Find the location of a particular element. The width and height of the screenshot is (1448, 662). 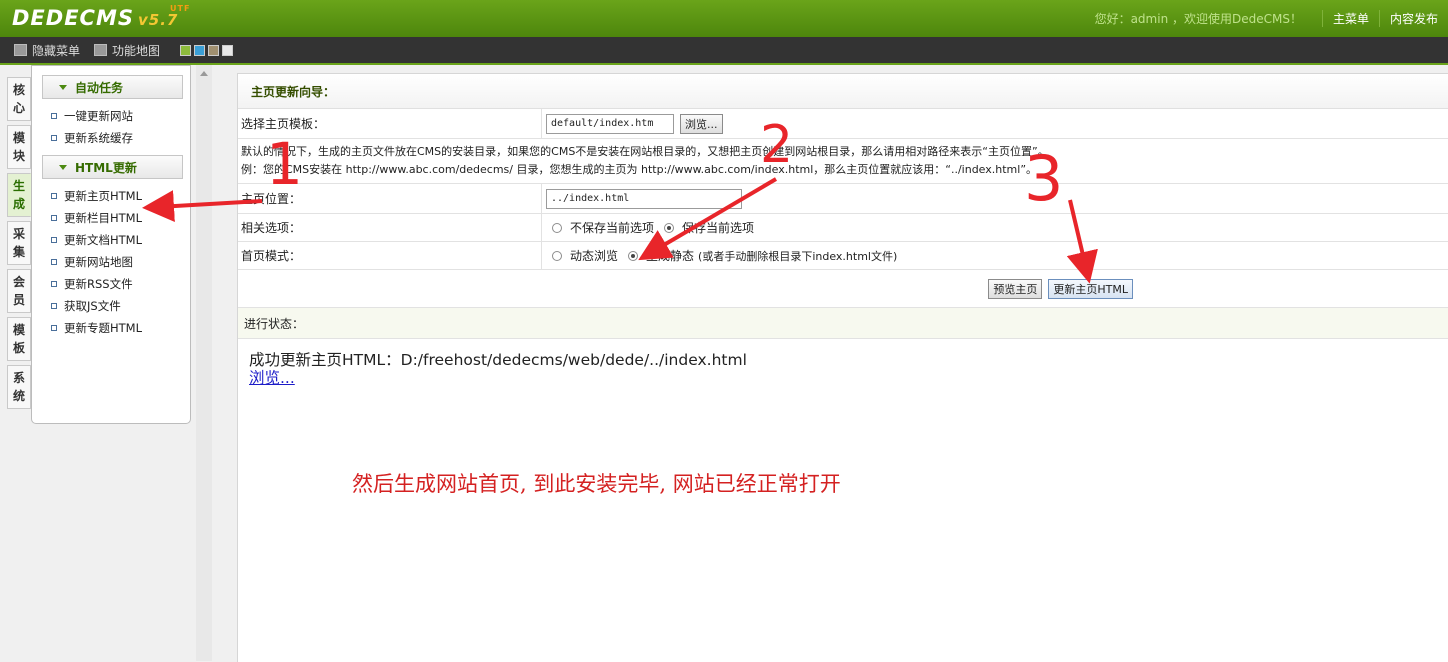

annotation-step-2: 2 is located at coordinates (776, 145).